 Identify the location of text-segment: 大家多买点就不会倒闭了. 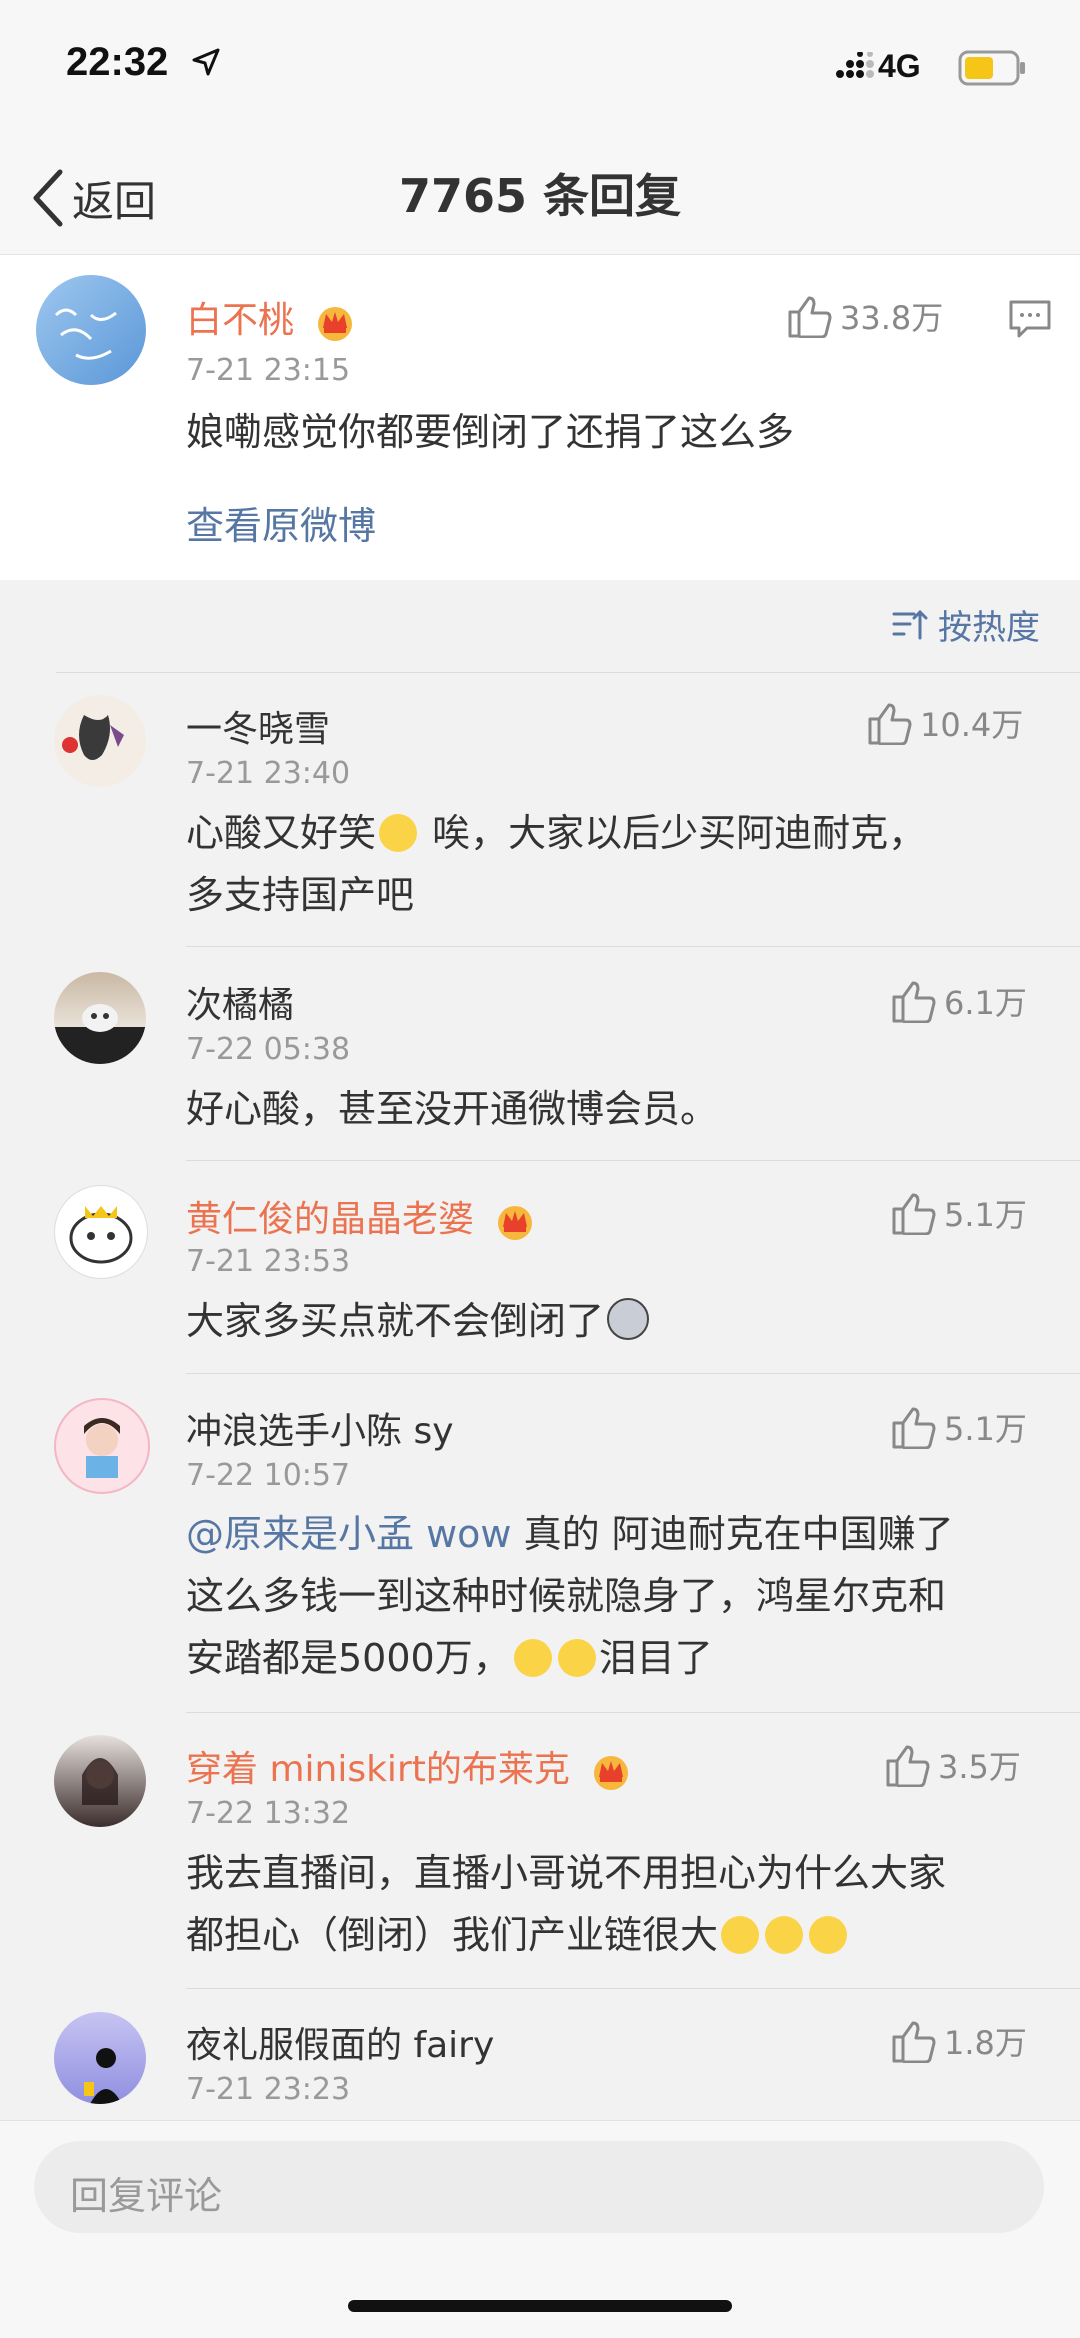
(395, 1321).